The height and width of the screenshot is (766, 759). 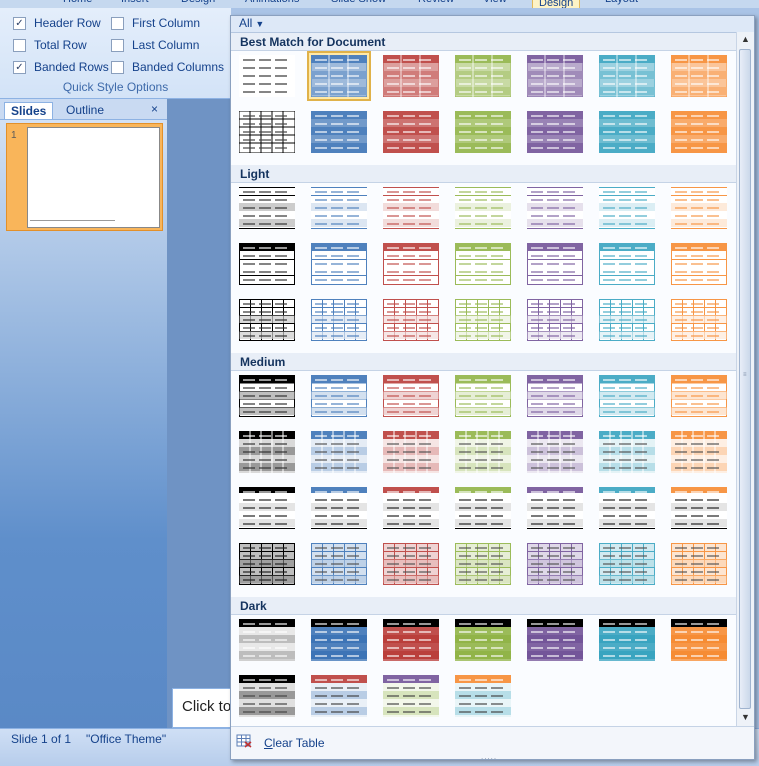 What do you see at coordinates (167, 67) in the screenshot?
I see `banded-columns-option: Banded Columns` at bounding box center [167, 67].